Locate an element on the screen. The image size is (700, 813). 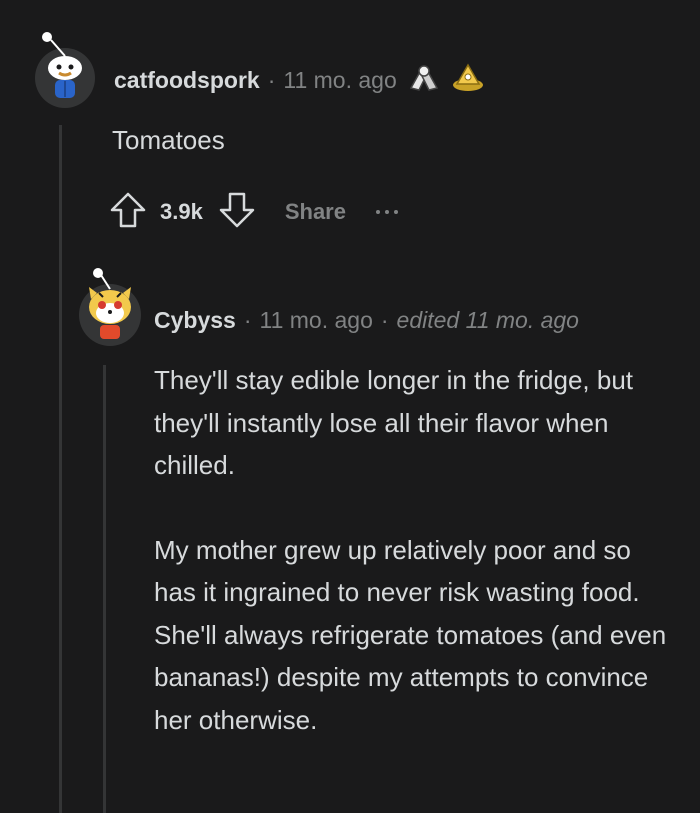
more-options-icon is located at coordinates (386, 212).